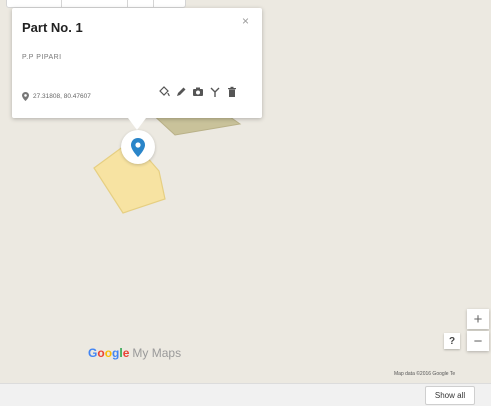 The height and width of the screenshot is (406, 491). Describe the element at coordinates (450, 395) in the screenshot. I see `show-all-button: Show all` at that location.